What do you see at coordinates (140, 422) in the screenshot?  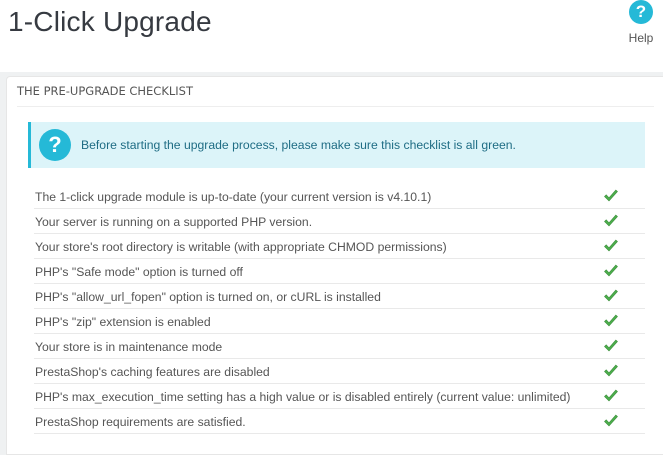 I see `checklist-item-label: PrestaShop requirements are satisfied.` at bounding box center [140, 422].